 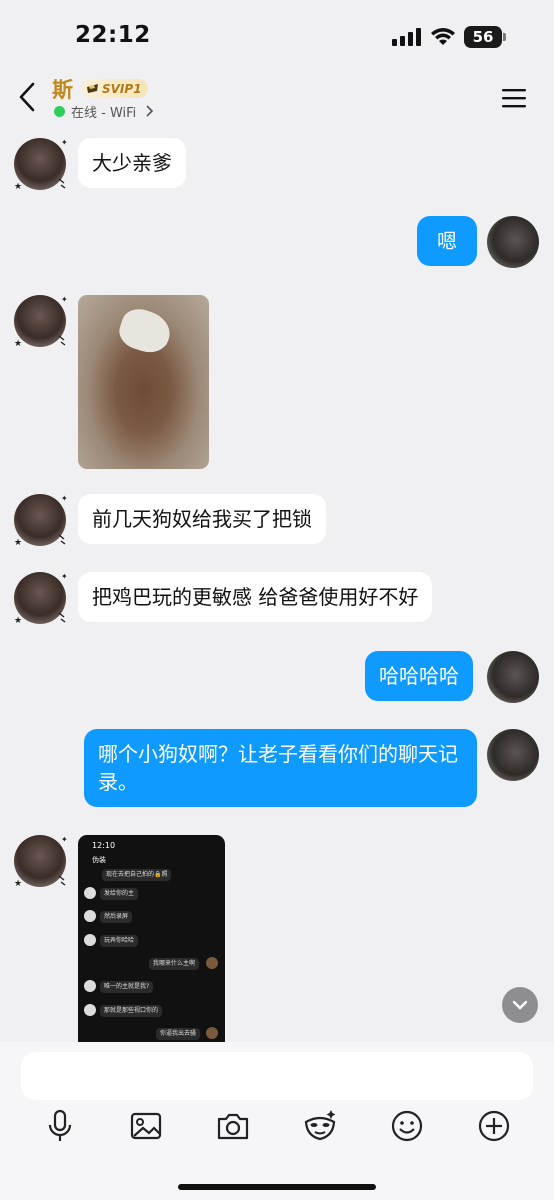 What do you see at coordinates (419, 676) in the screenshot?
I see `message-bubble-out: 哈哈哈哈` at bounding box center [419, 676].